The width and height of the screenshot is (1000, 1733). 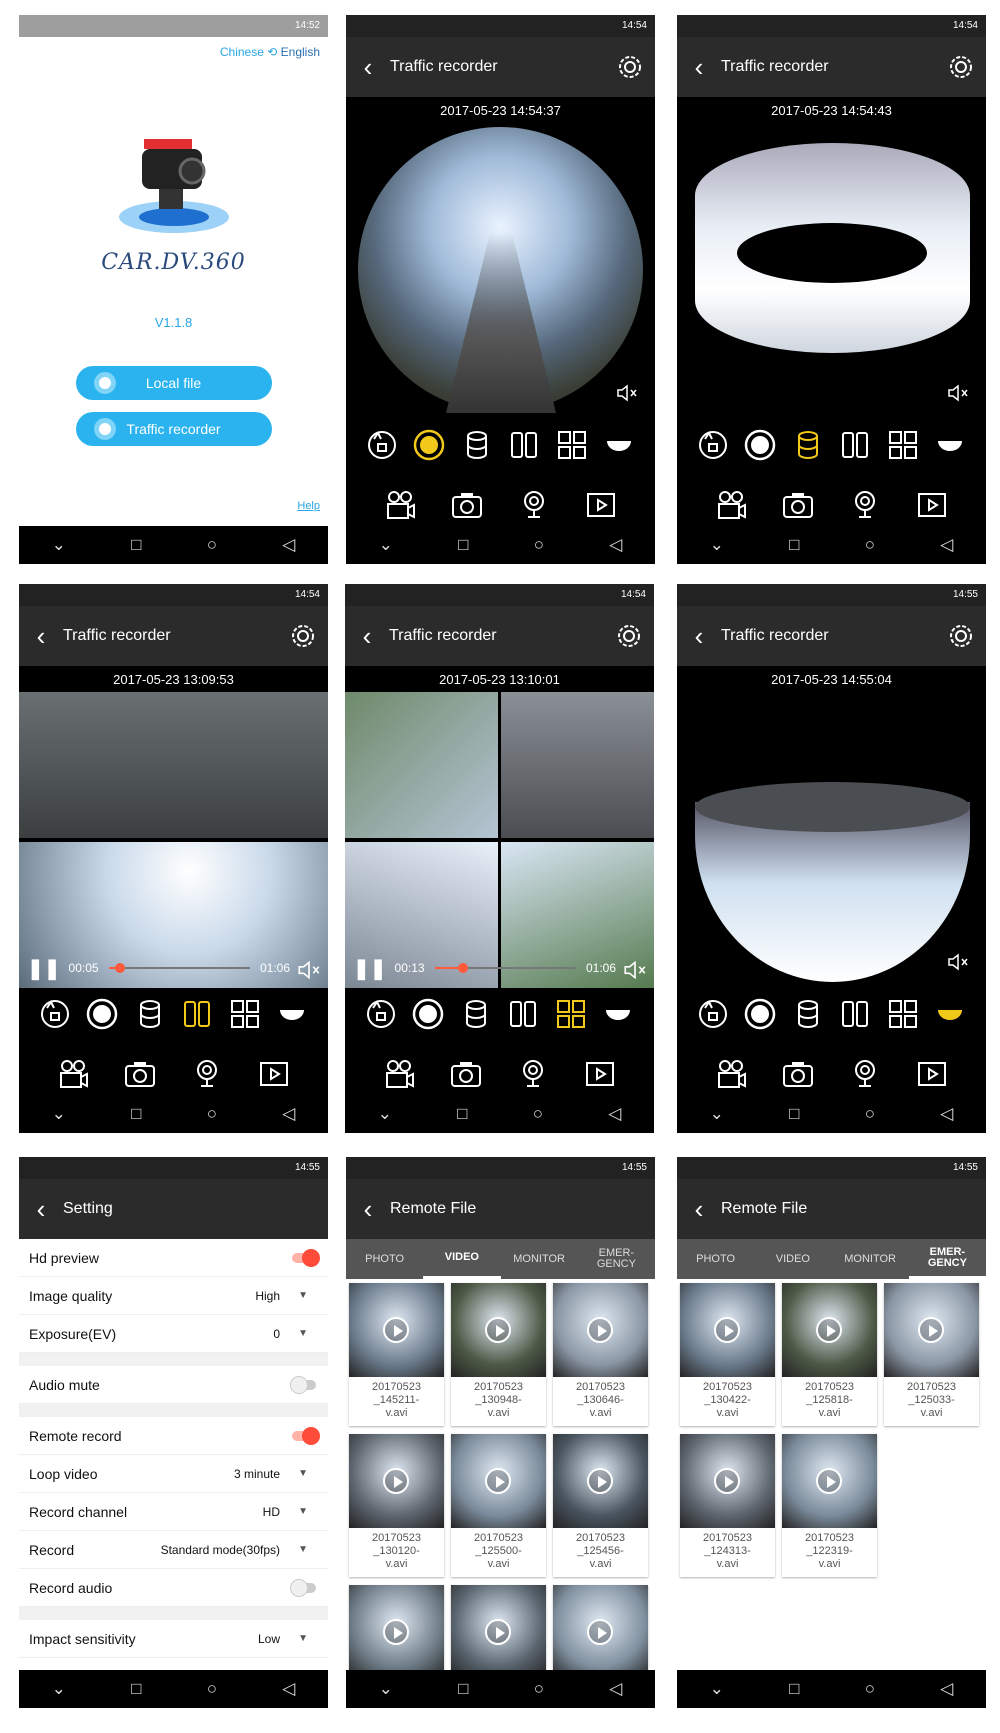 What do you see at coordinates (931, 1354) in the screenshot?
I see `file-card: 20170523 _125033- v.avi` at bounding box center [931, 1354].